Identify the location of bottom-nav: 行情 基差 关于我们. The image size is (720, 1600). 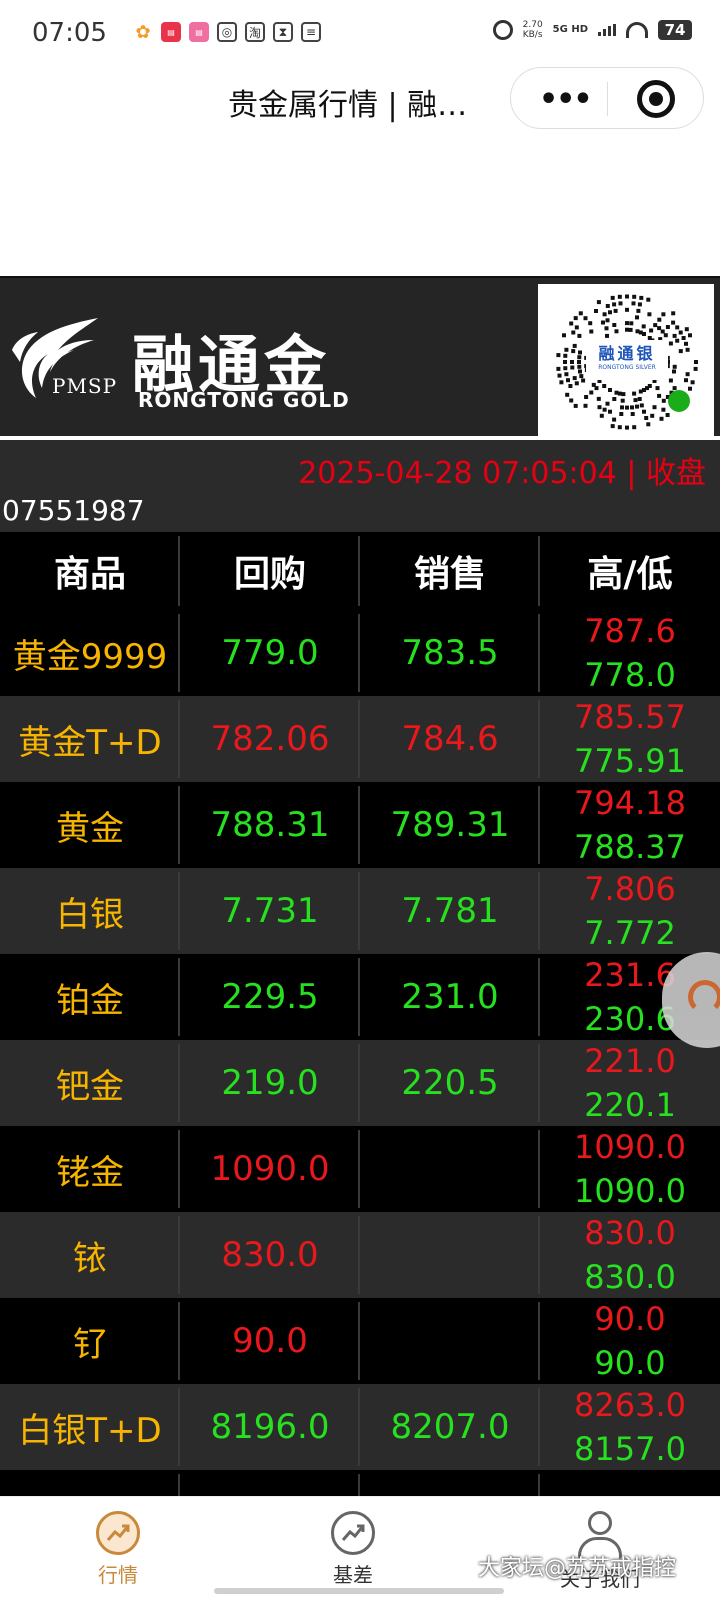
(360, 1548).